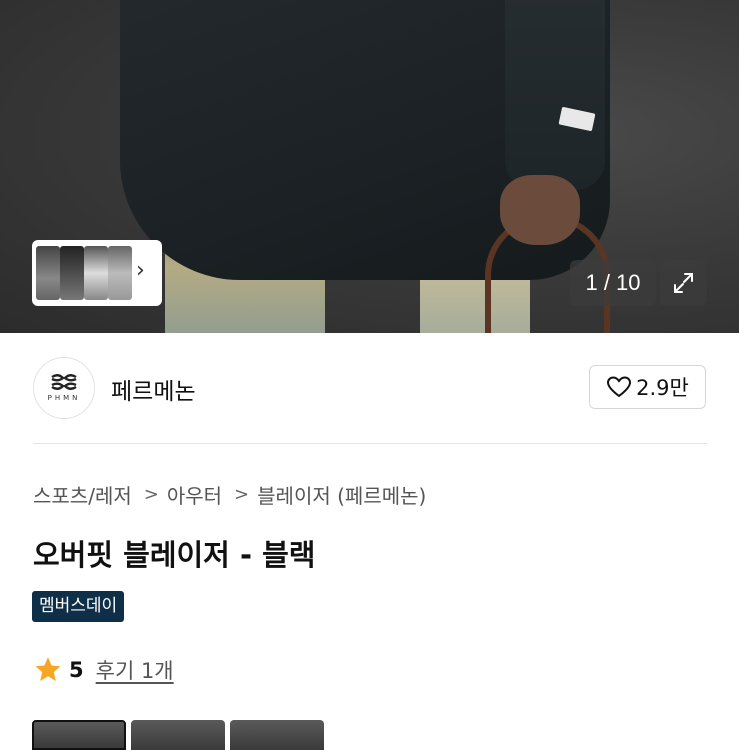  What do you see at coordinates (82, 494) in the screenshot?
I see `breadcrumb-item: 스포츠/레저` at bounding box center [82, 494].